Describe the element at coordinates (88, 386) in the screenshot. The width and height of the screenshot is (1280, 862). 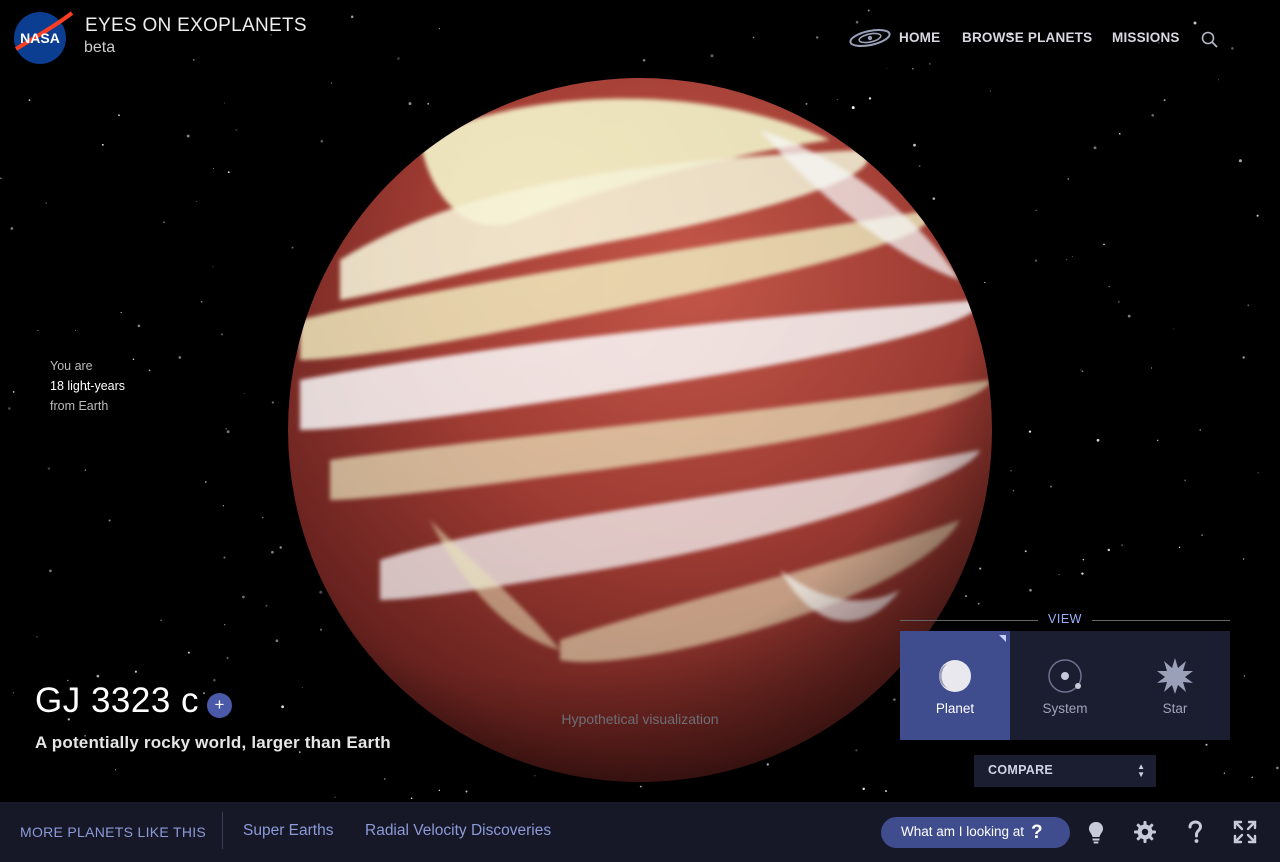
I see `distance-value: 18 light-years` at that location.